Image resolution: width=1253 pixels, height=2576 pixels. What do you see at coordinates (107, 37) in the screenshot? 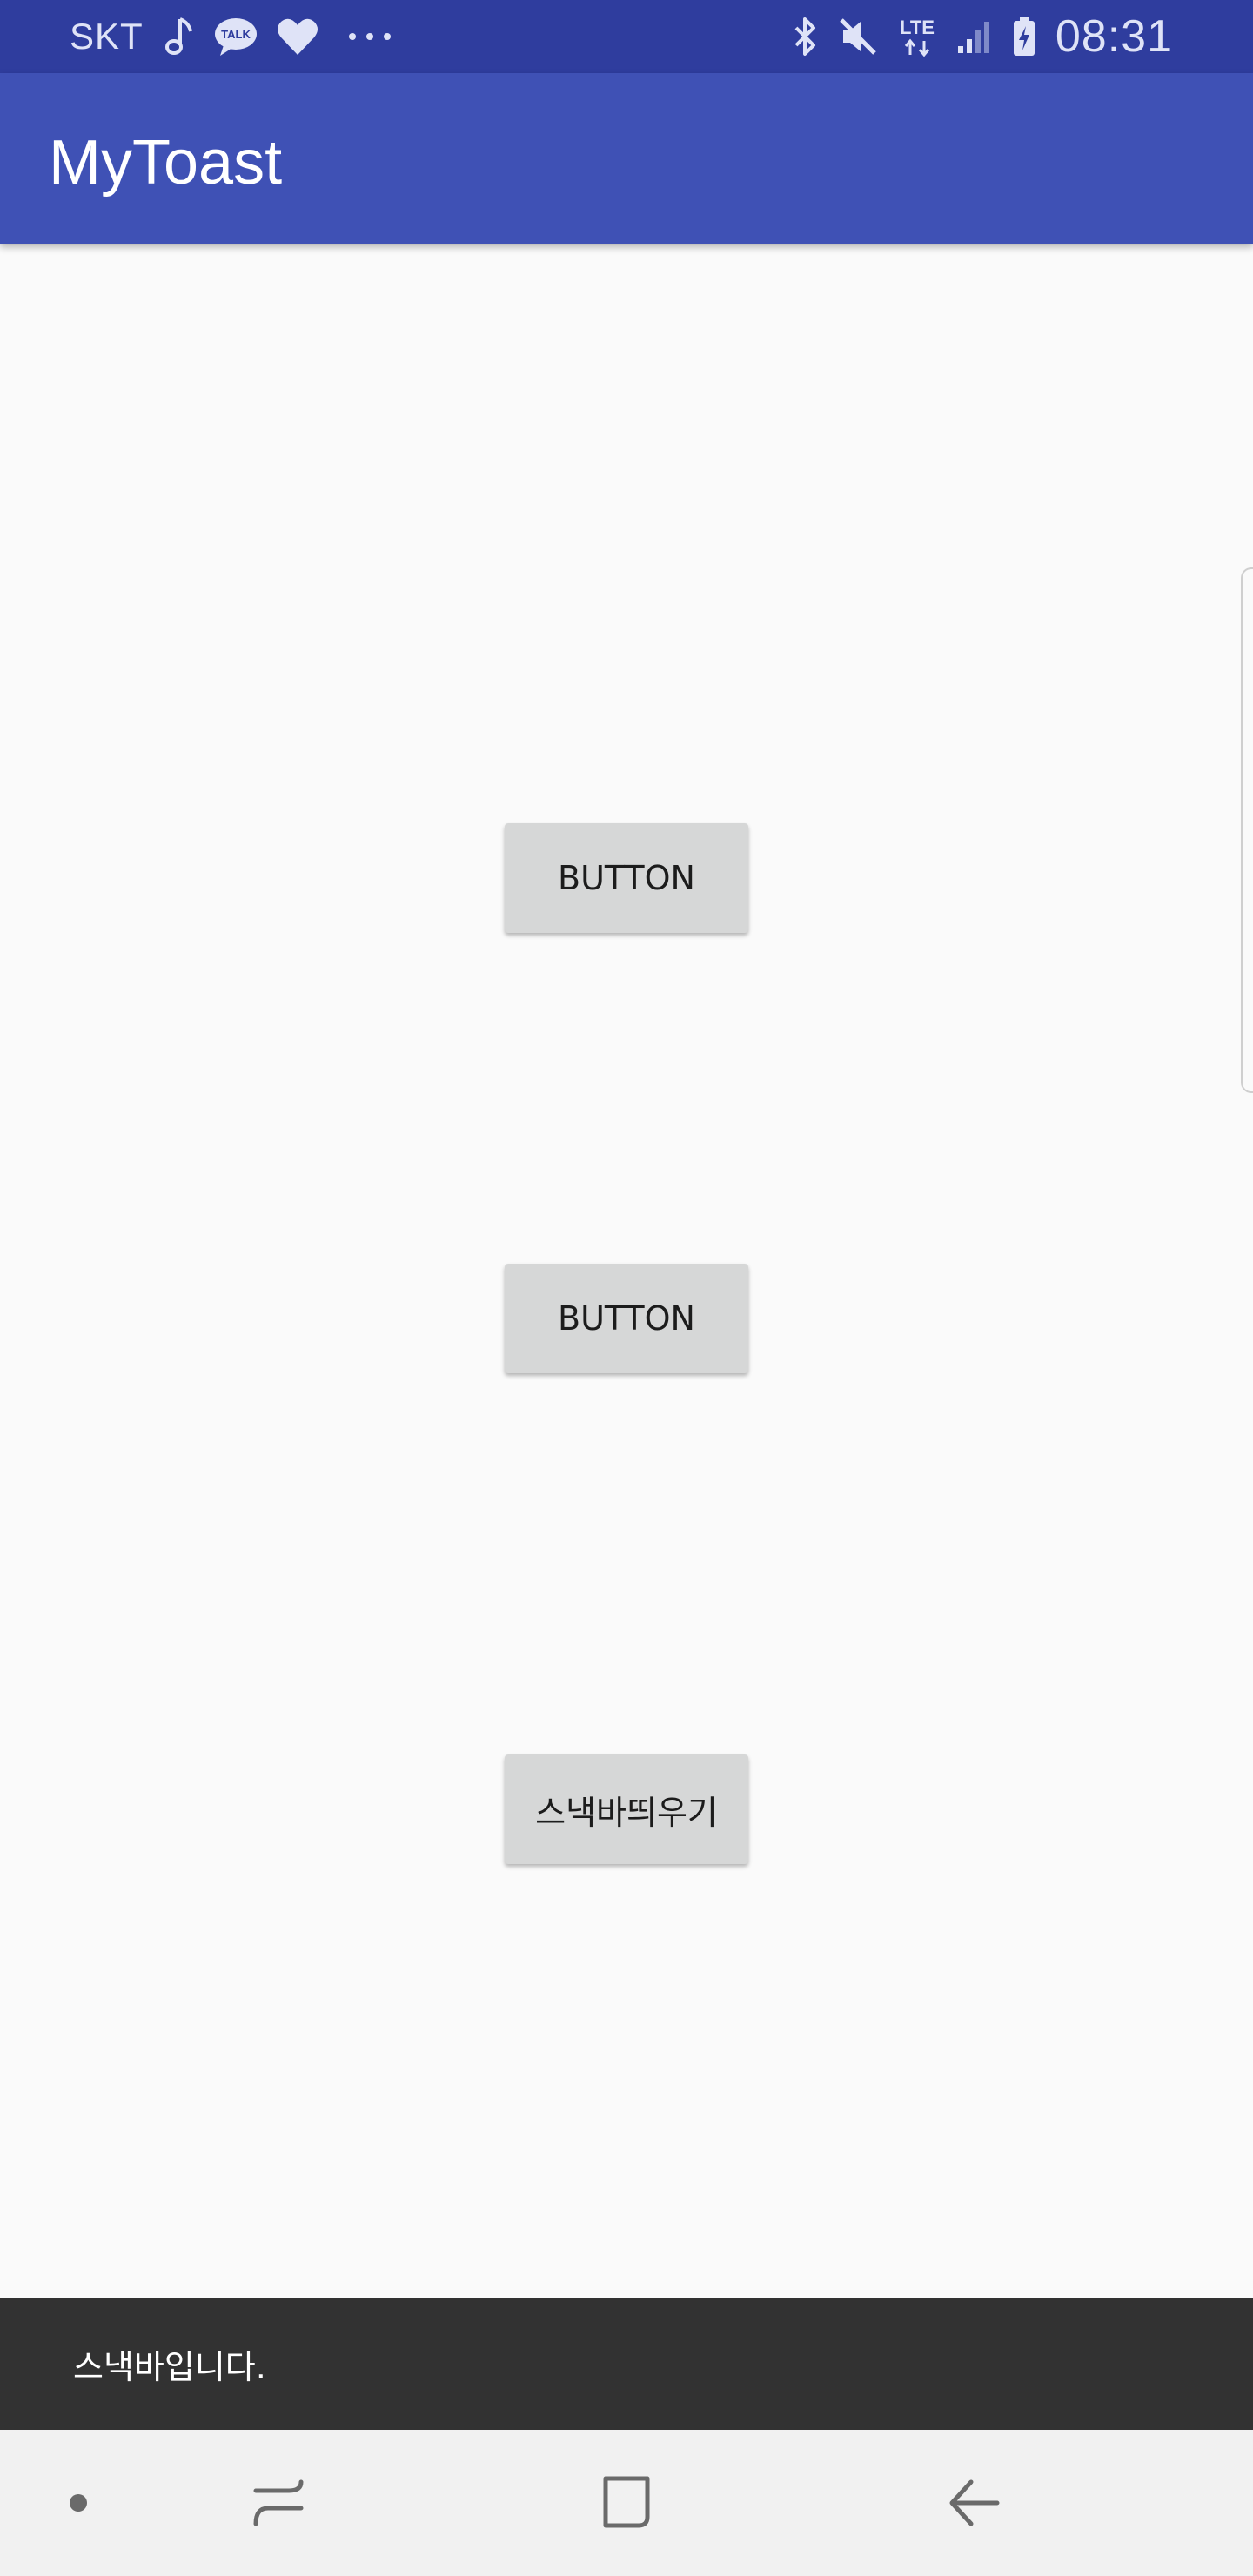
I see `carrier-label: SKT` at bounding box center [107, 37].